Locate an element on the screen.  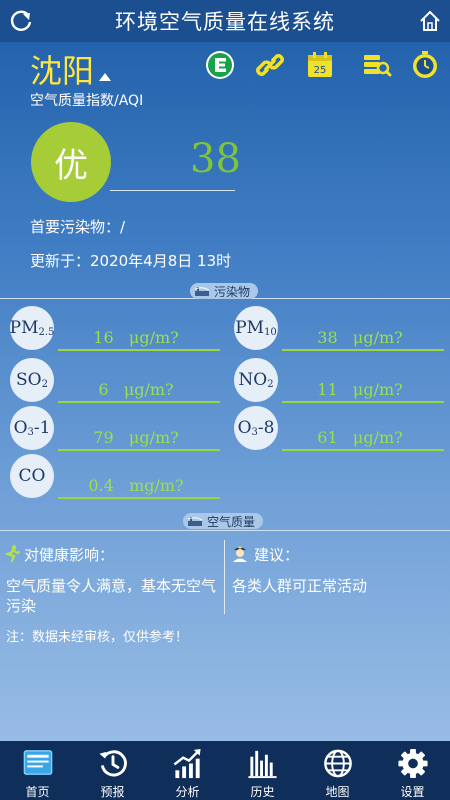
link-icon is located at coordinates (270, 65).